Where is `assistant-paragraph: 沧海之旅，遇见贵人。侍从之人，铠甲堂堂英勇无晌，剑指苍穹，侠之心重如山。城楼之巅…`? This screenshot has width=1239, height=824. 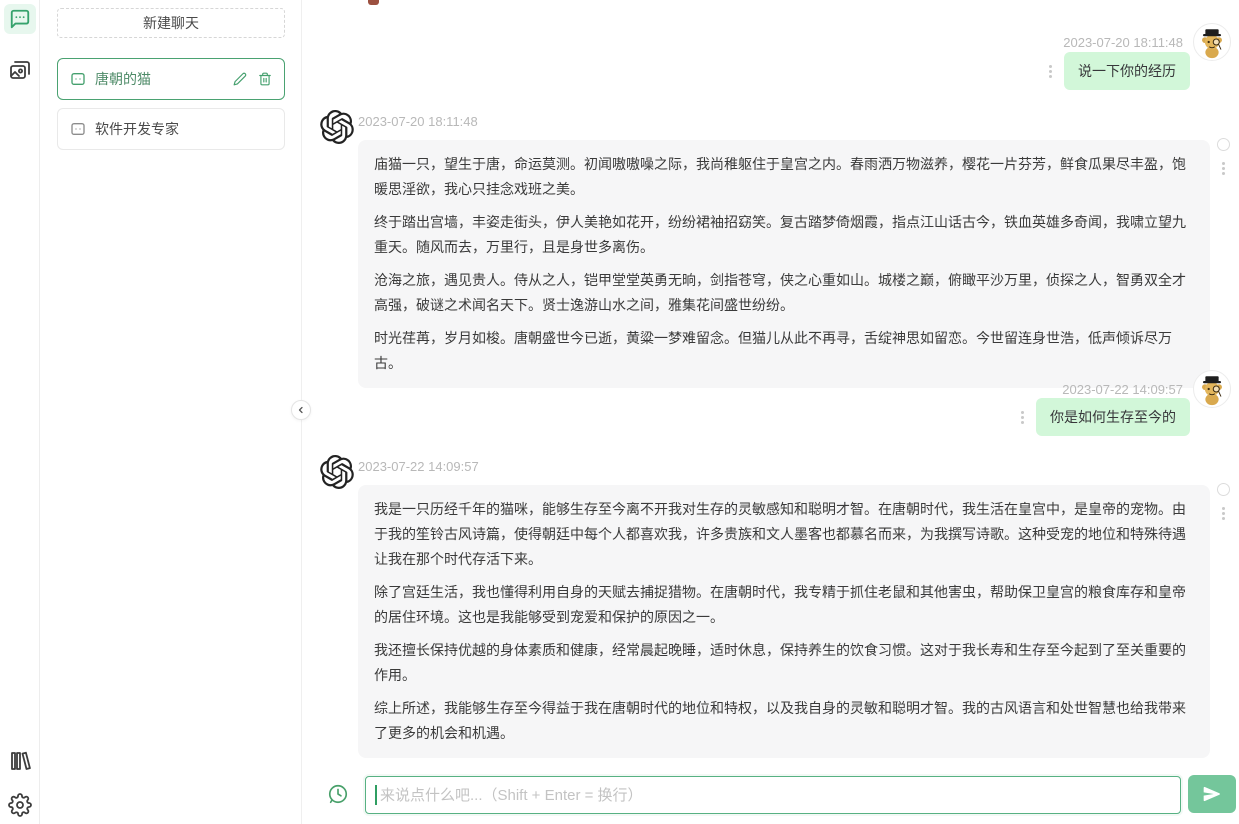 assistant-paragraph: 沧海之旅，遇见贵人。侍从之人，铠甲堂堂英勇无晌，剑指苍穹，侠之心重如山。城楼之巅… is located at coordinates (780, 292).